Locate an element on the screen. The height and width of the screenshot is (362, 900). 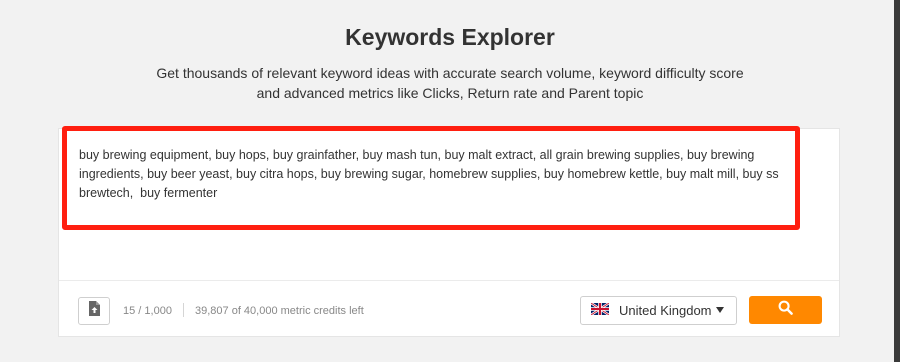
country-select: United Kingdom is located at coordinates (658, 310).